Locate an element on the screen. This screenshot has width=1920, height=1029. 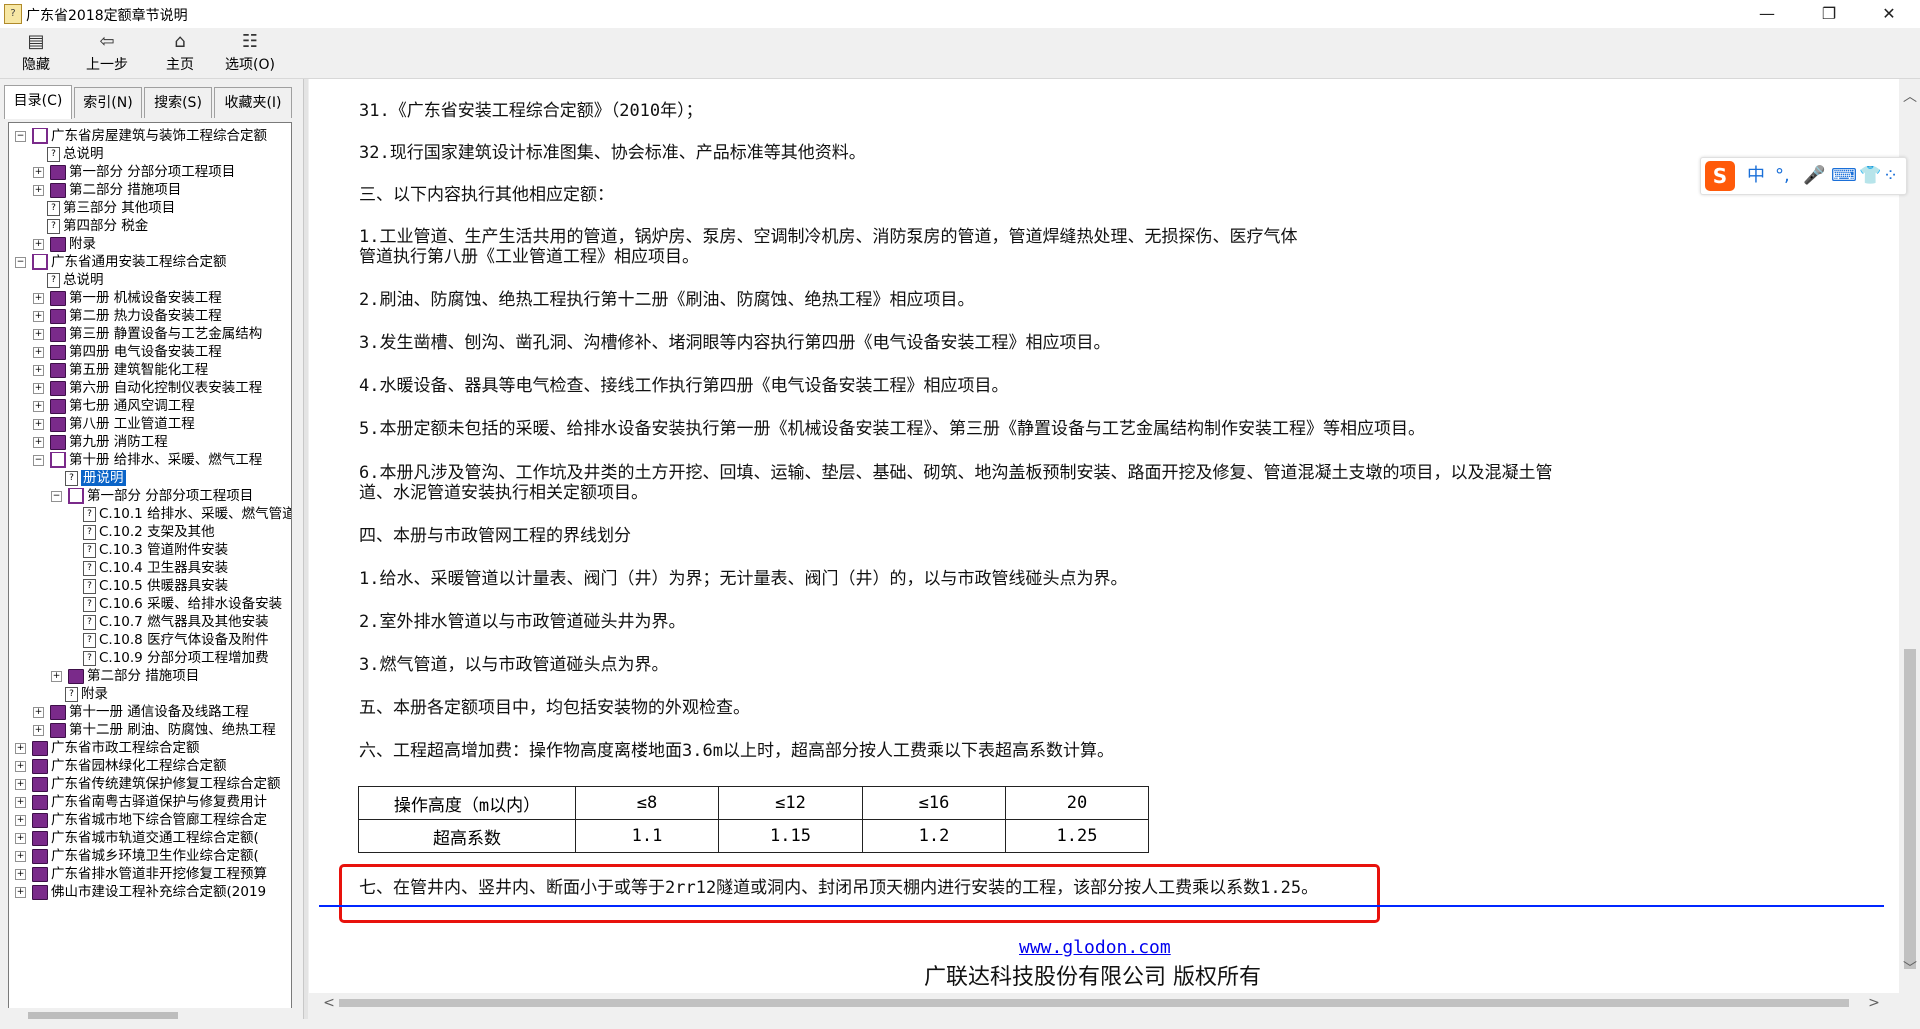
tree-item: + 附录 is located at coordinates (64, 244).